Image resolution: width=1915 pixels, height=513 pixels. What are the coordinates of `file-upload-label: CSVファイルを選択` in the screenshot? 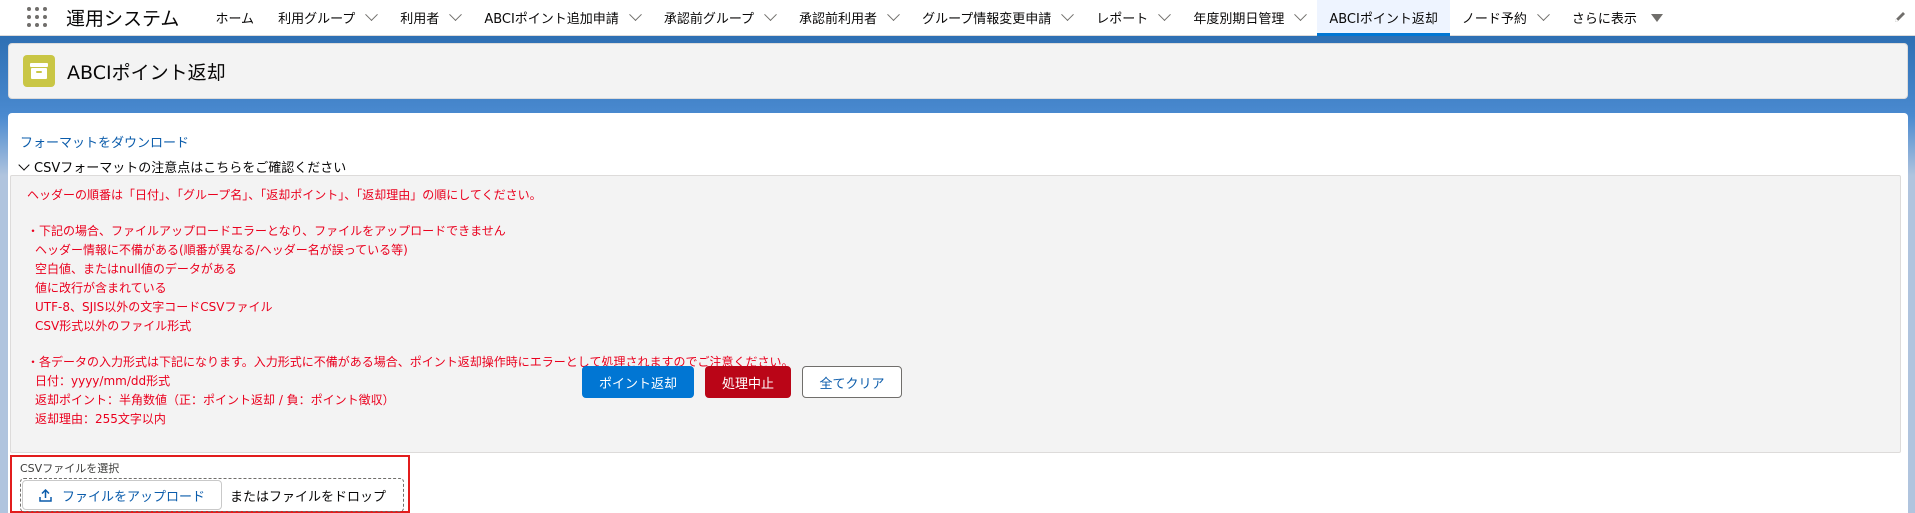 It's located at (70, 468).